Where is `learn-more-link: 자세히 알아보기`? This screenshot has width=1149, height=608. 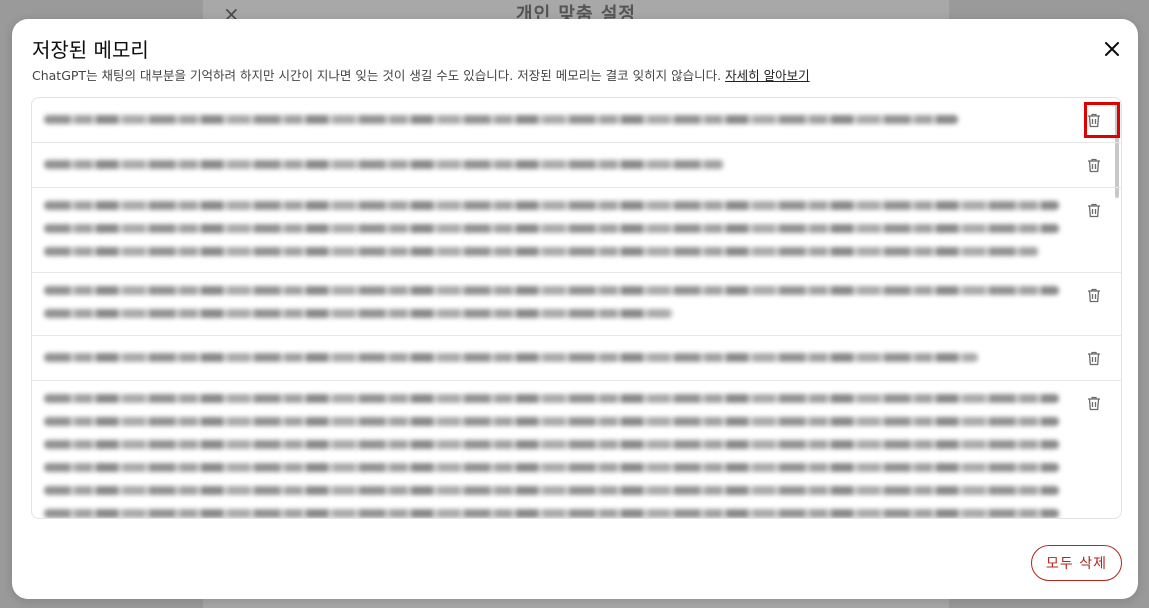
learn-more-link: 자세히 알아보기 is located at coordinates (767, 75).